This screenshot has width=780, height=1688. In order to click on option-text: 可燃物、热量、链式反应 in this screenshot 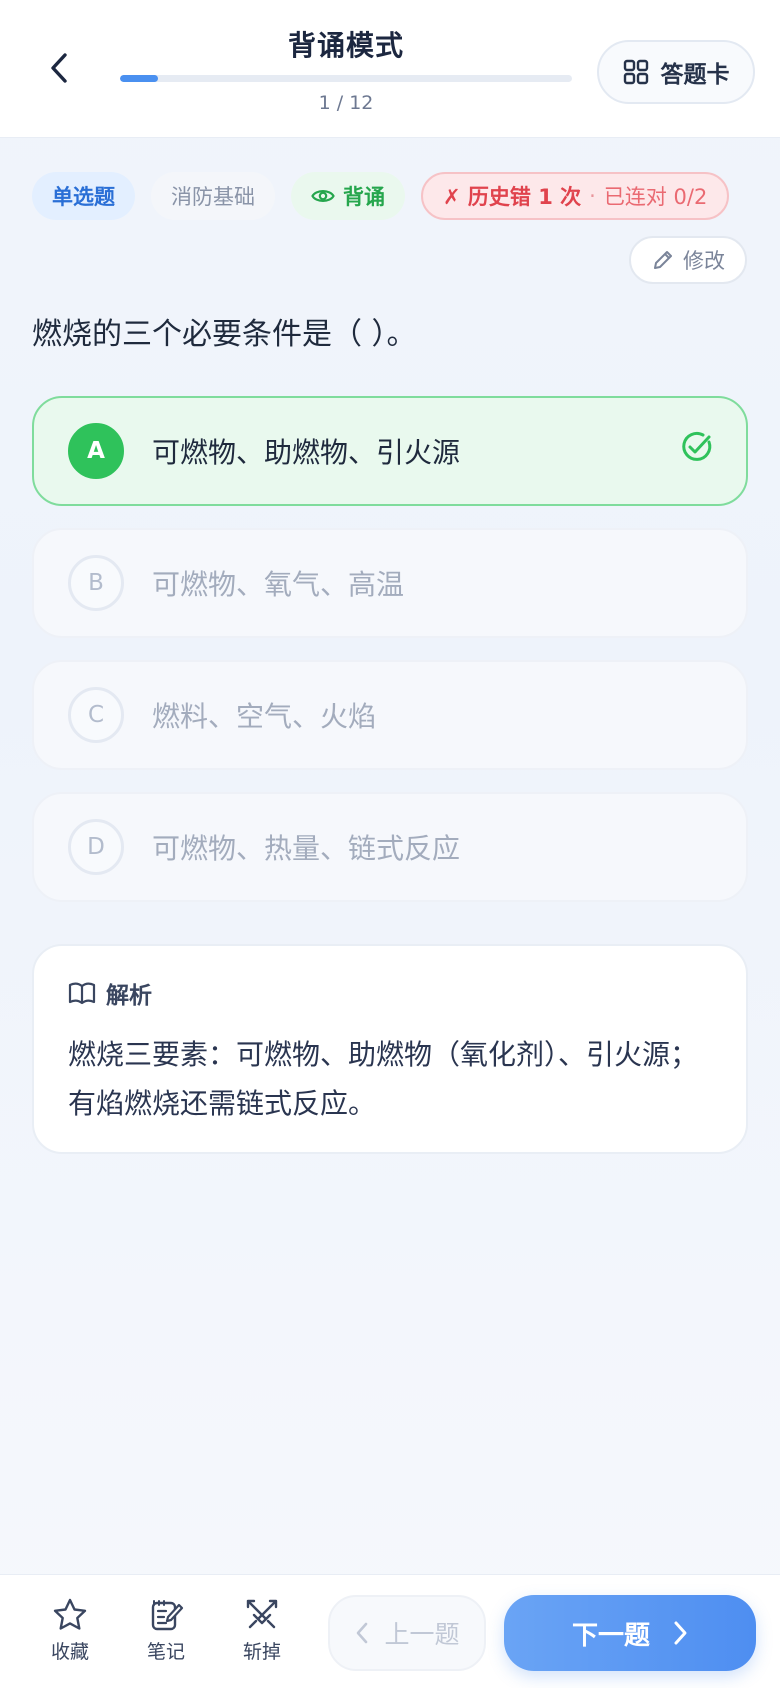, I will do `click(306, 848)`.